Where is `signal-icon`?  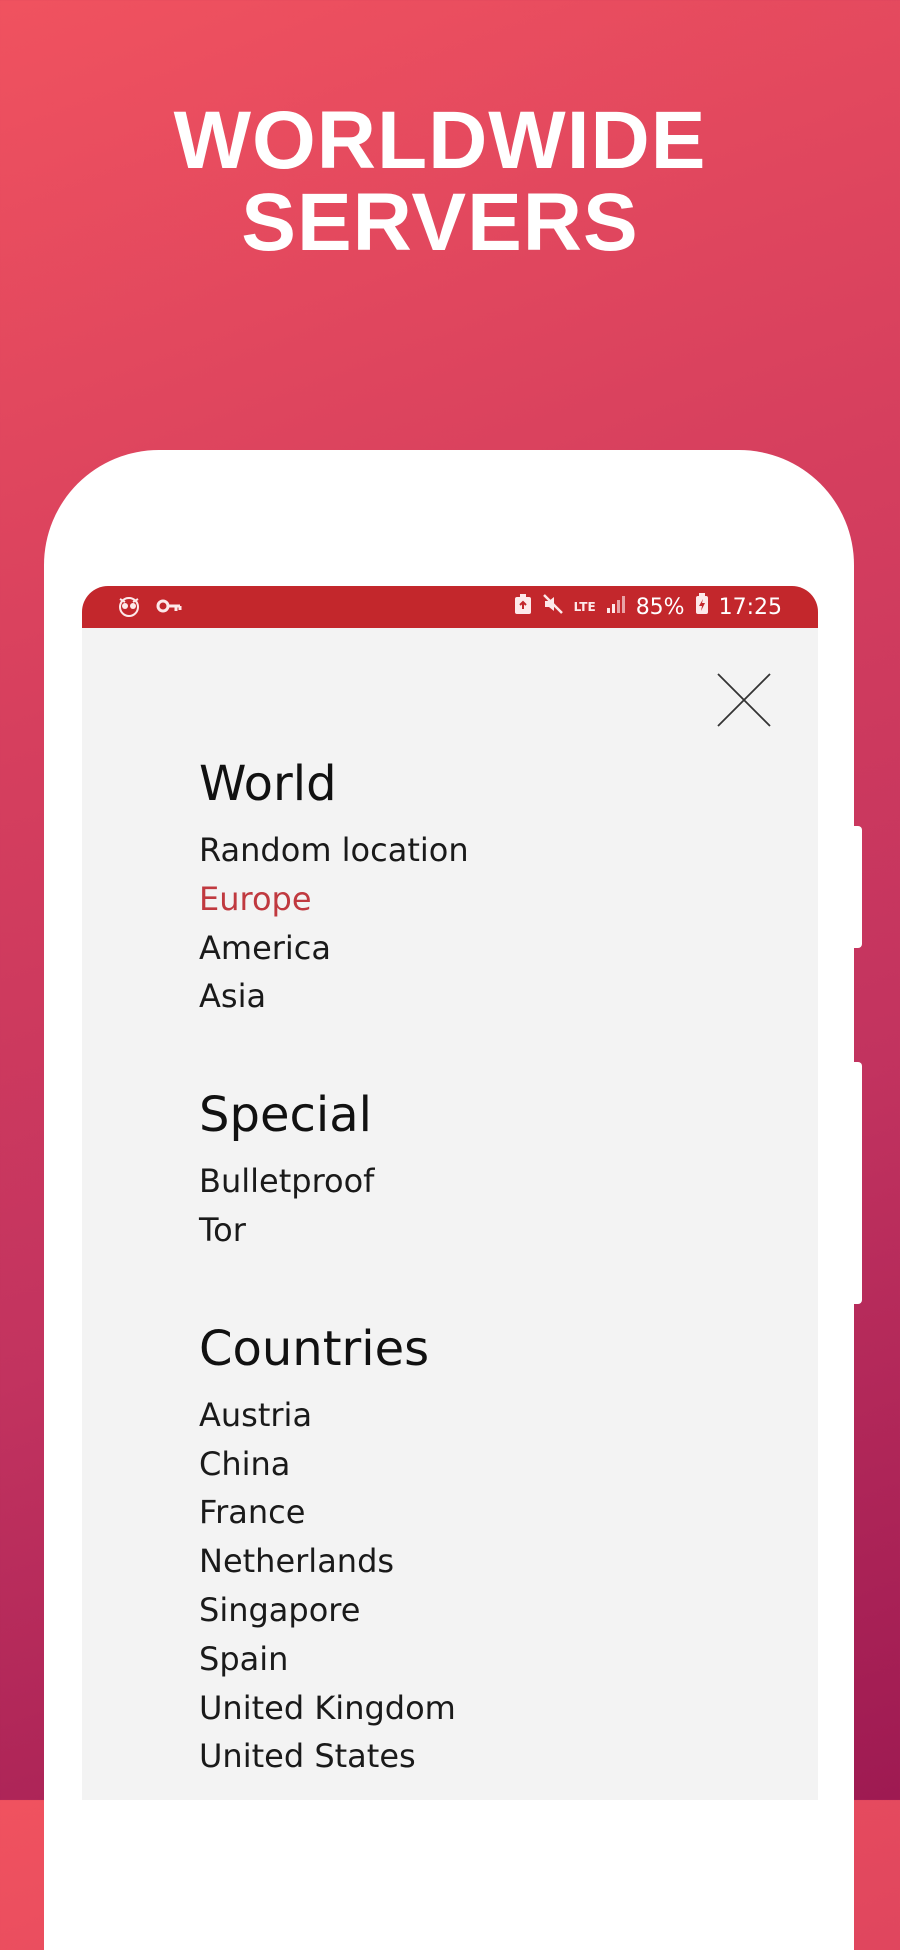
signal-icon is located at coordinates (616, 607).